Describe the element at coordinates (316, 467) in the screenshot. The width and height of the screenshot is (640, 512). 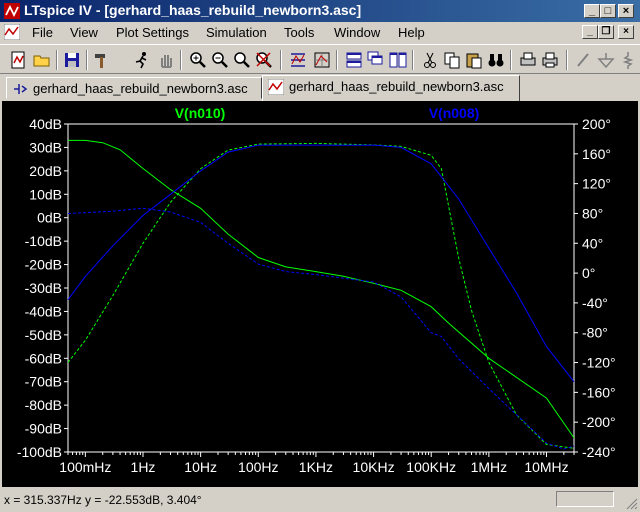
I see `x-tick-label: 1KHz` at that location.